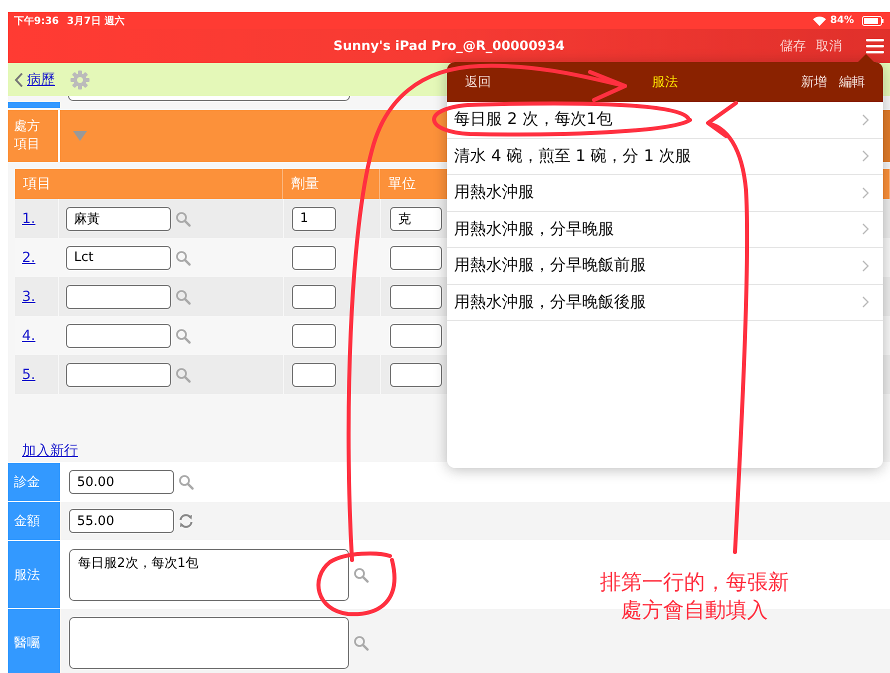 This screenshot has width=890, height=673. Describe the element at coordinates (29, 296) in the screenshot. I see `row-number-link: 3.` at that location.